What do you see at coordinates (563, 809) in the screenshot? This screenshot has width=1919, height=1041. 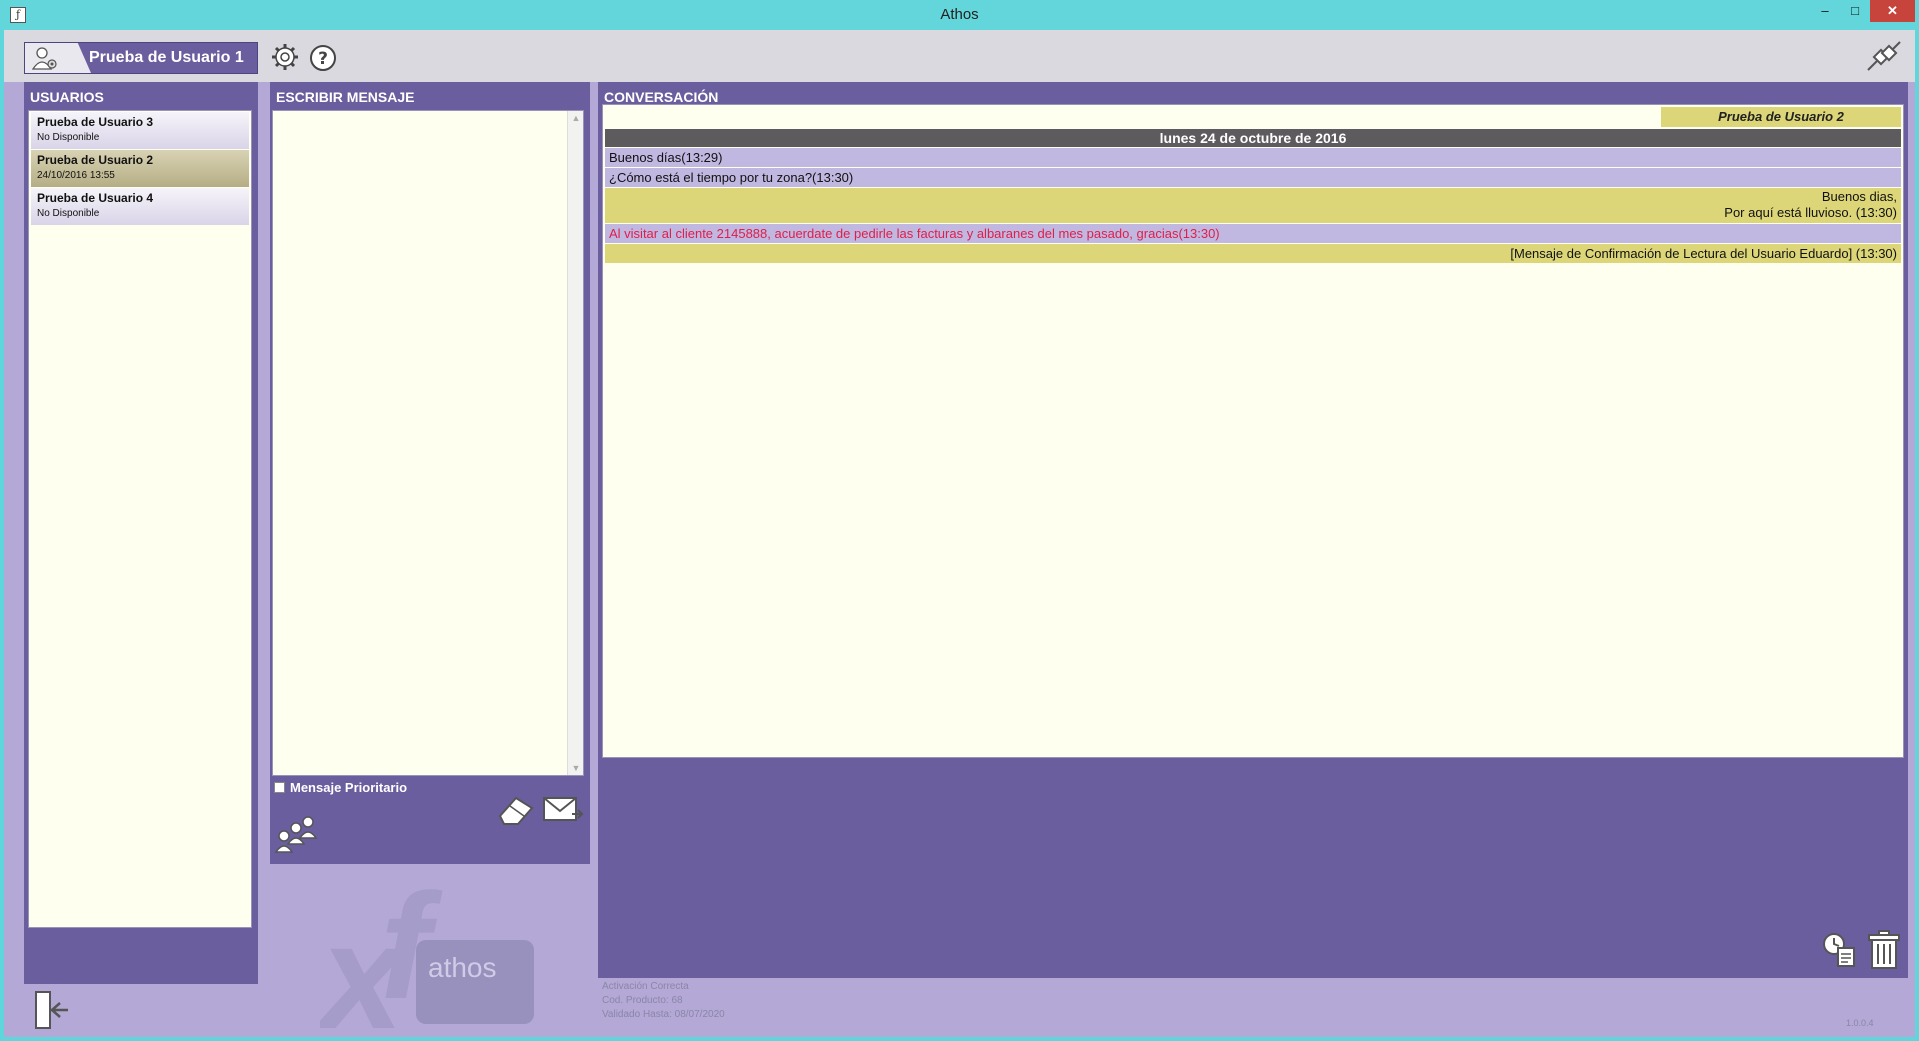 I see `send-mail-icon` at bounding box center [563, 809].